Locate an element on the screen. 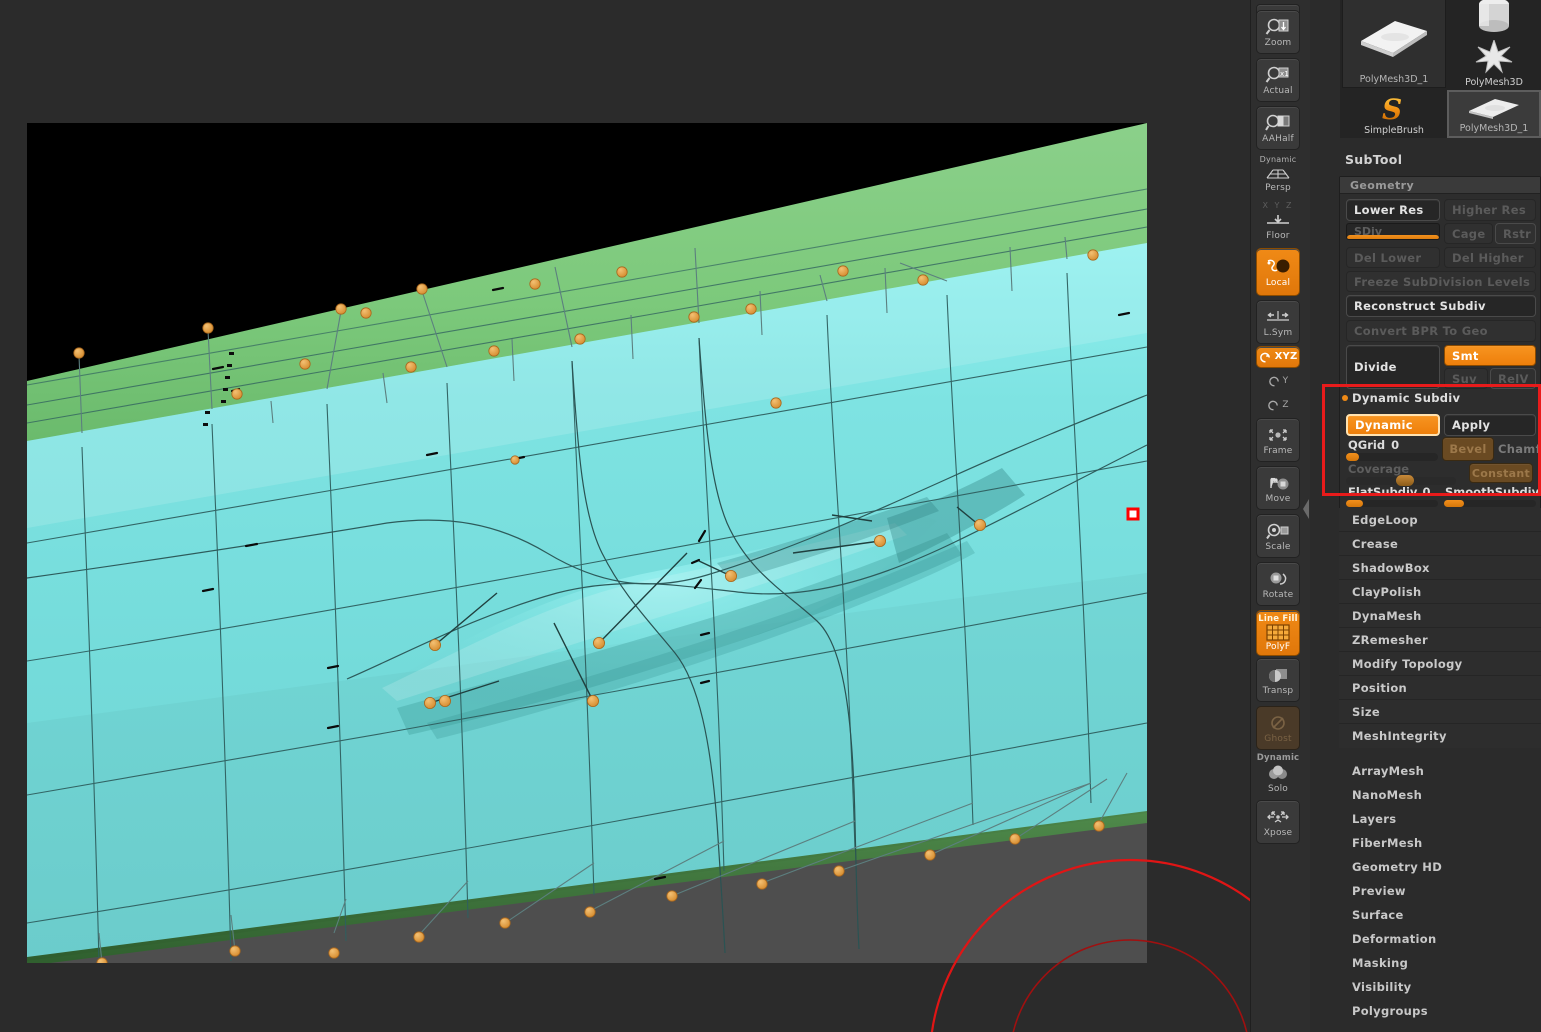 The width and height of the screenshot is (1541, 1032). geometry-panel-header: Geometry is located at coordinates (1440, 185).